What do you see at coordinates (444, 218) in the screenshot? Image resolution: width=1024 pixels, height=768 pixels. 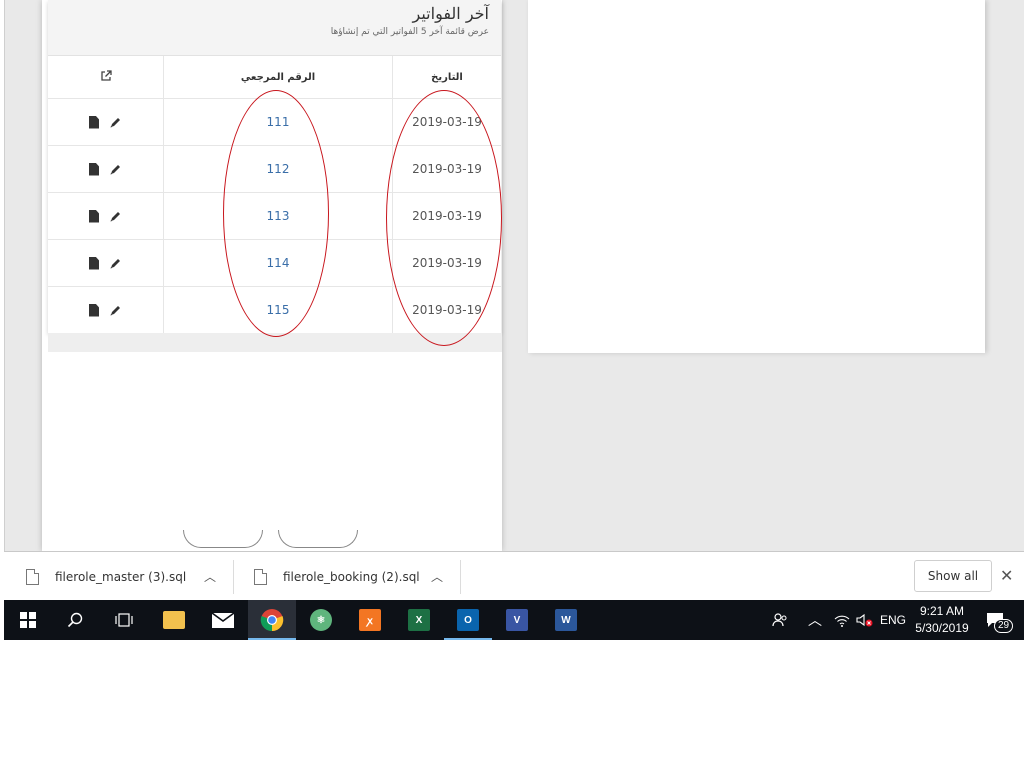 I see `annotation-ellipse-date` at bounding box center [444, 218].